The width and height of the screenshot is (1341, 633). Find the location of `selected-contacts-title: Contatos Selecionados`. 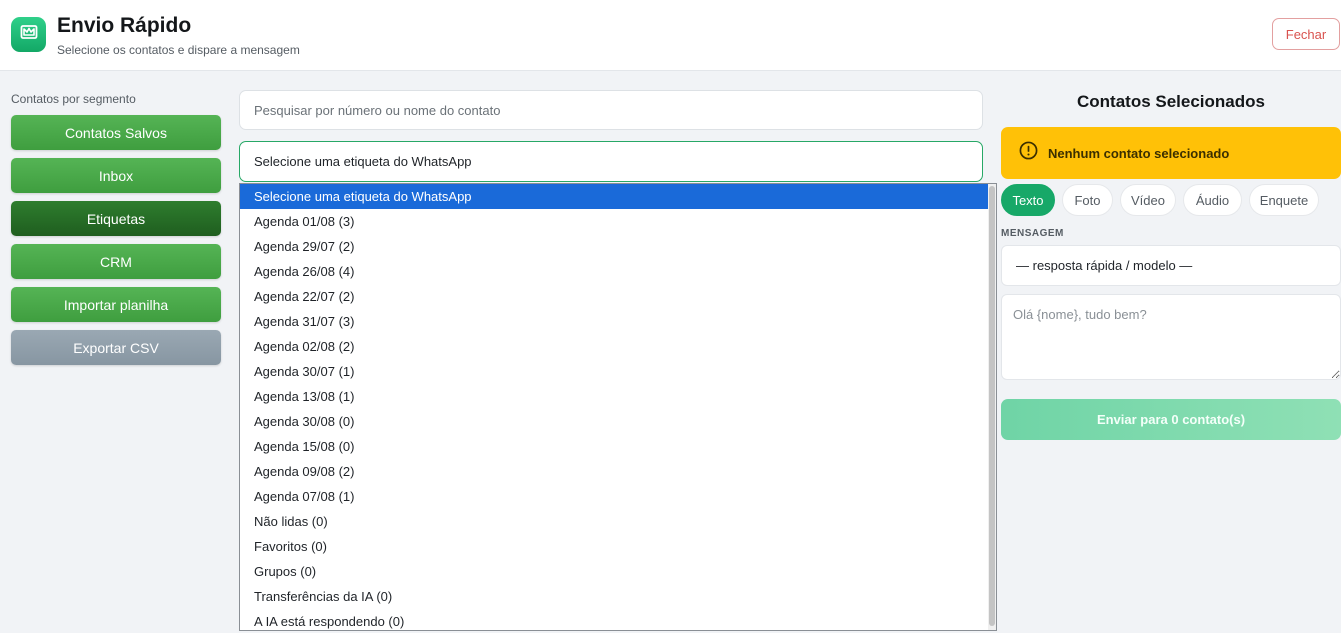

selected-contacts-title: Contatos Selecionados is located at coordinates (1171, 101).